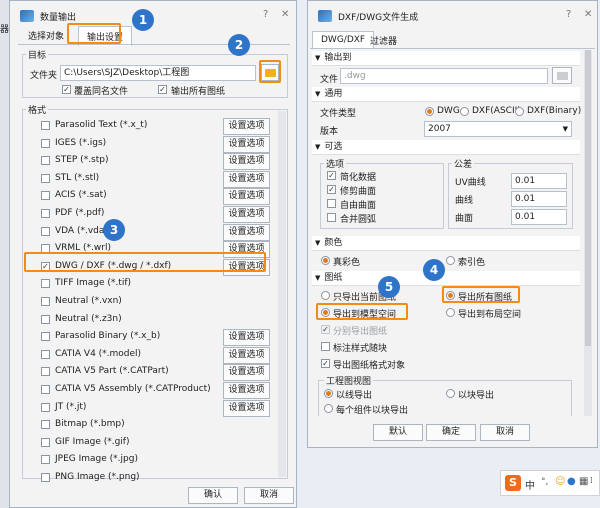  I want to click on tolerance-group-title: 公差, so click(463, 163).